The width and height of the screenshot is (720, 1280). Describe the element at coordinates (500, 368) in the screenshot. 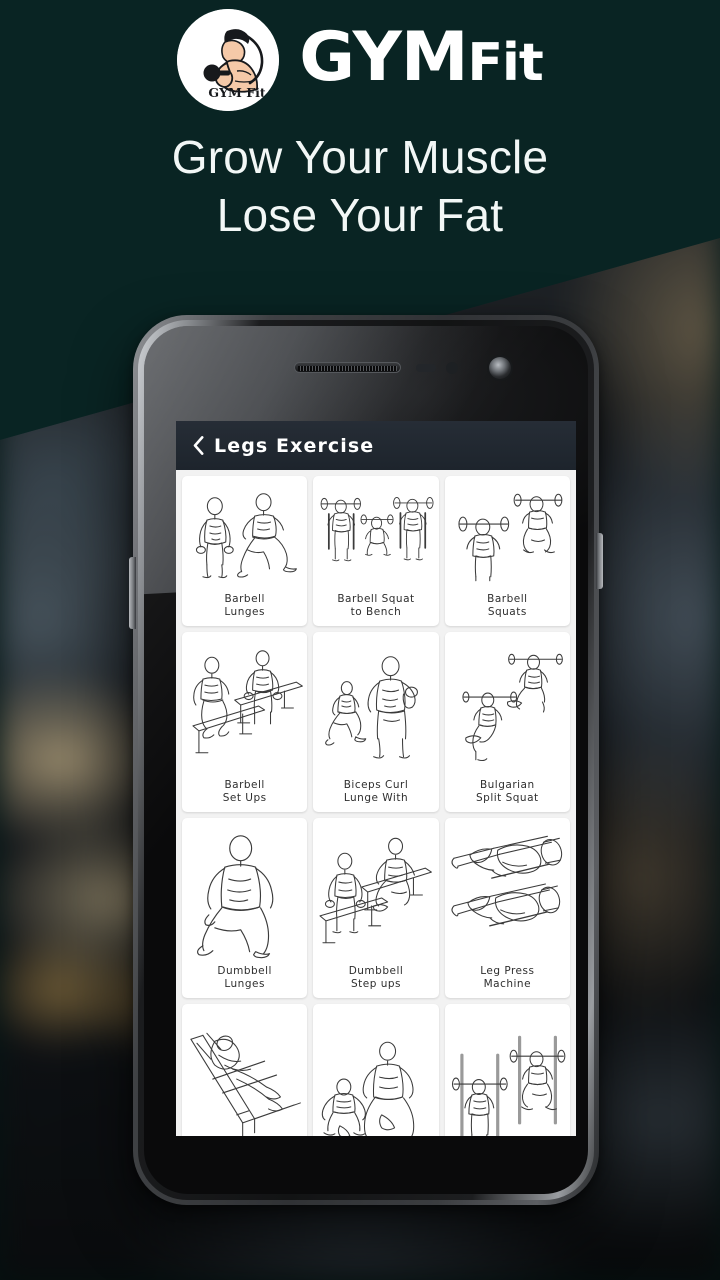

I see `front-camera-icon` at that location.